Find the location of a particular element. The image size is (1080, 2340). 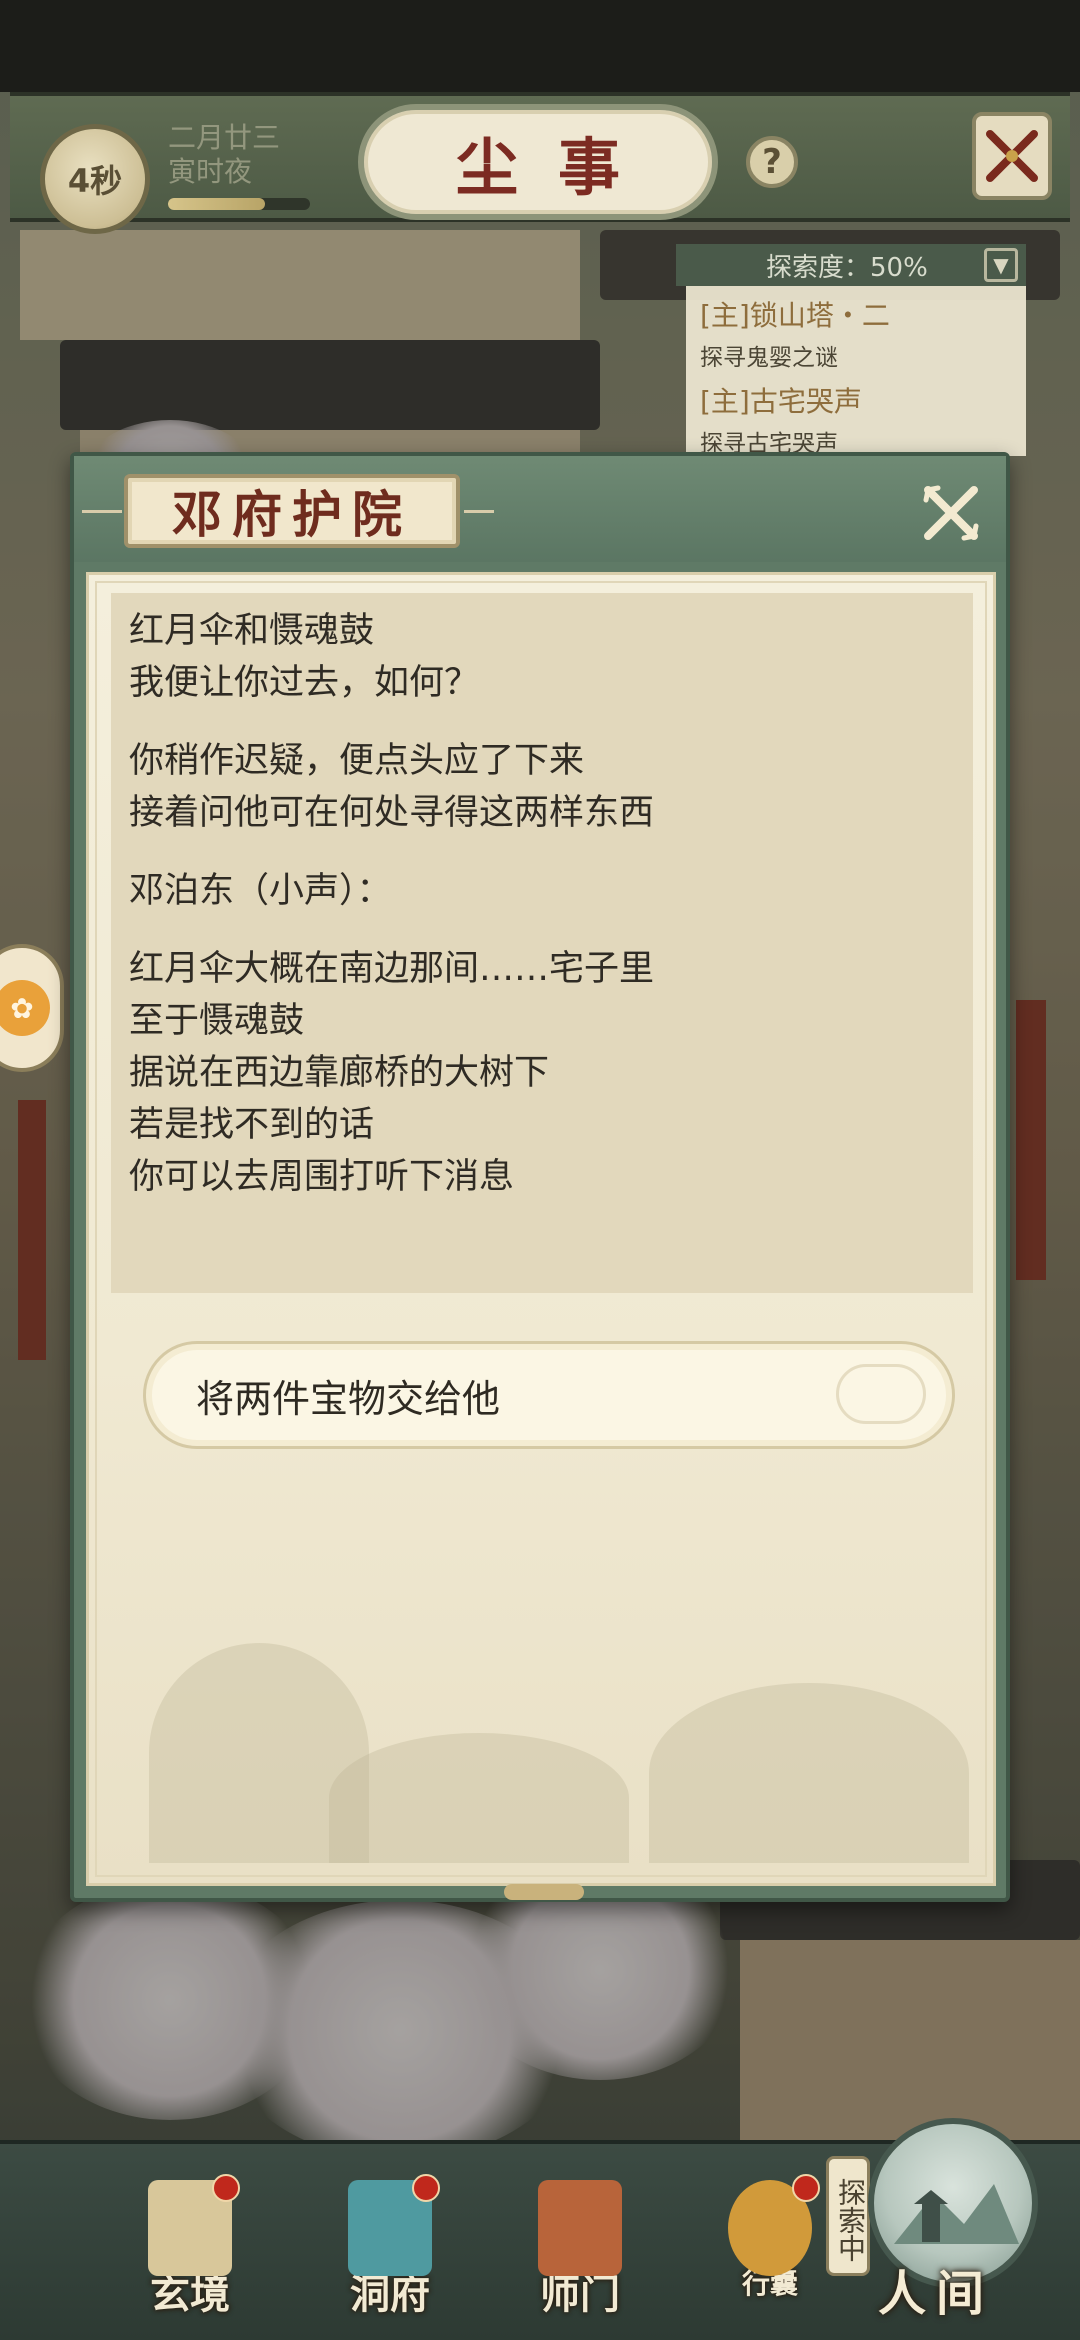

gamepad-icon: ✿ is located at coordinates (25, 1008).